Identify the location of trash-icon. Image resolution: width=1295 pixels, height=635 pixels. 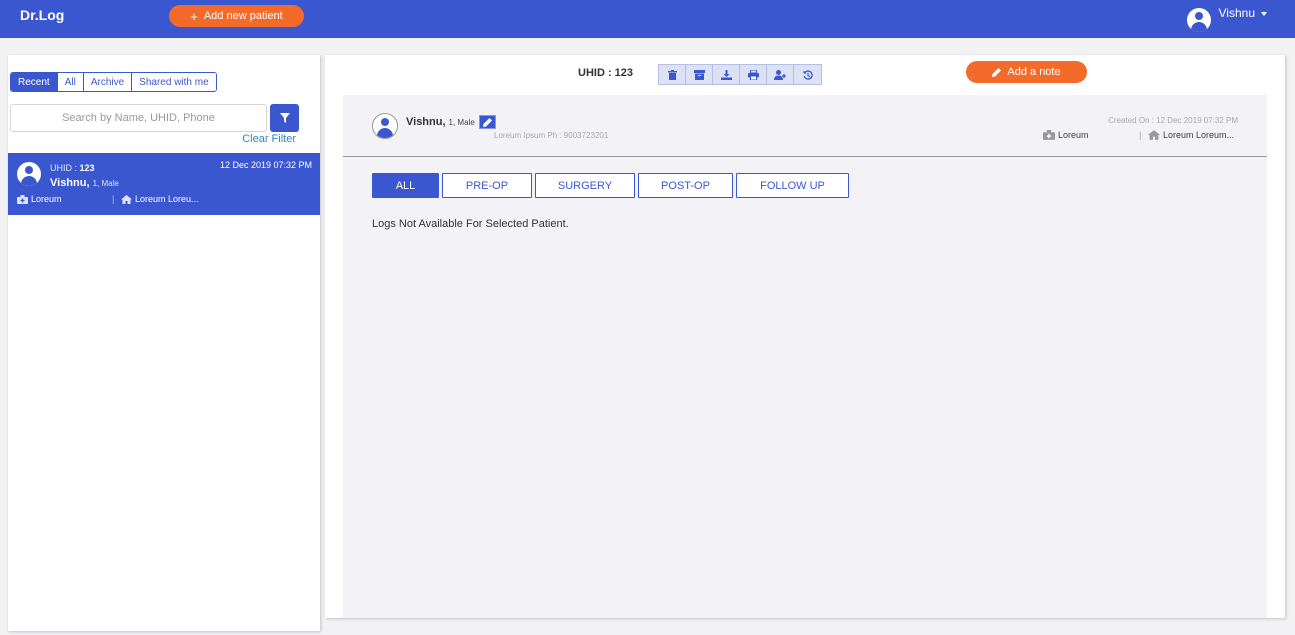
(672, 74).